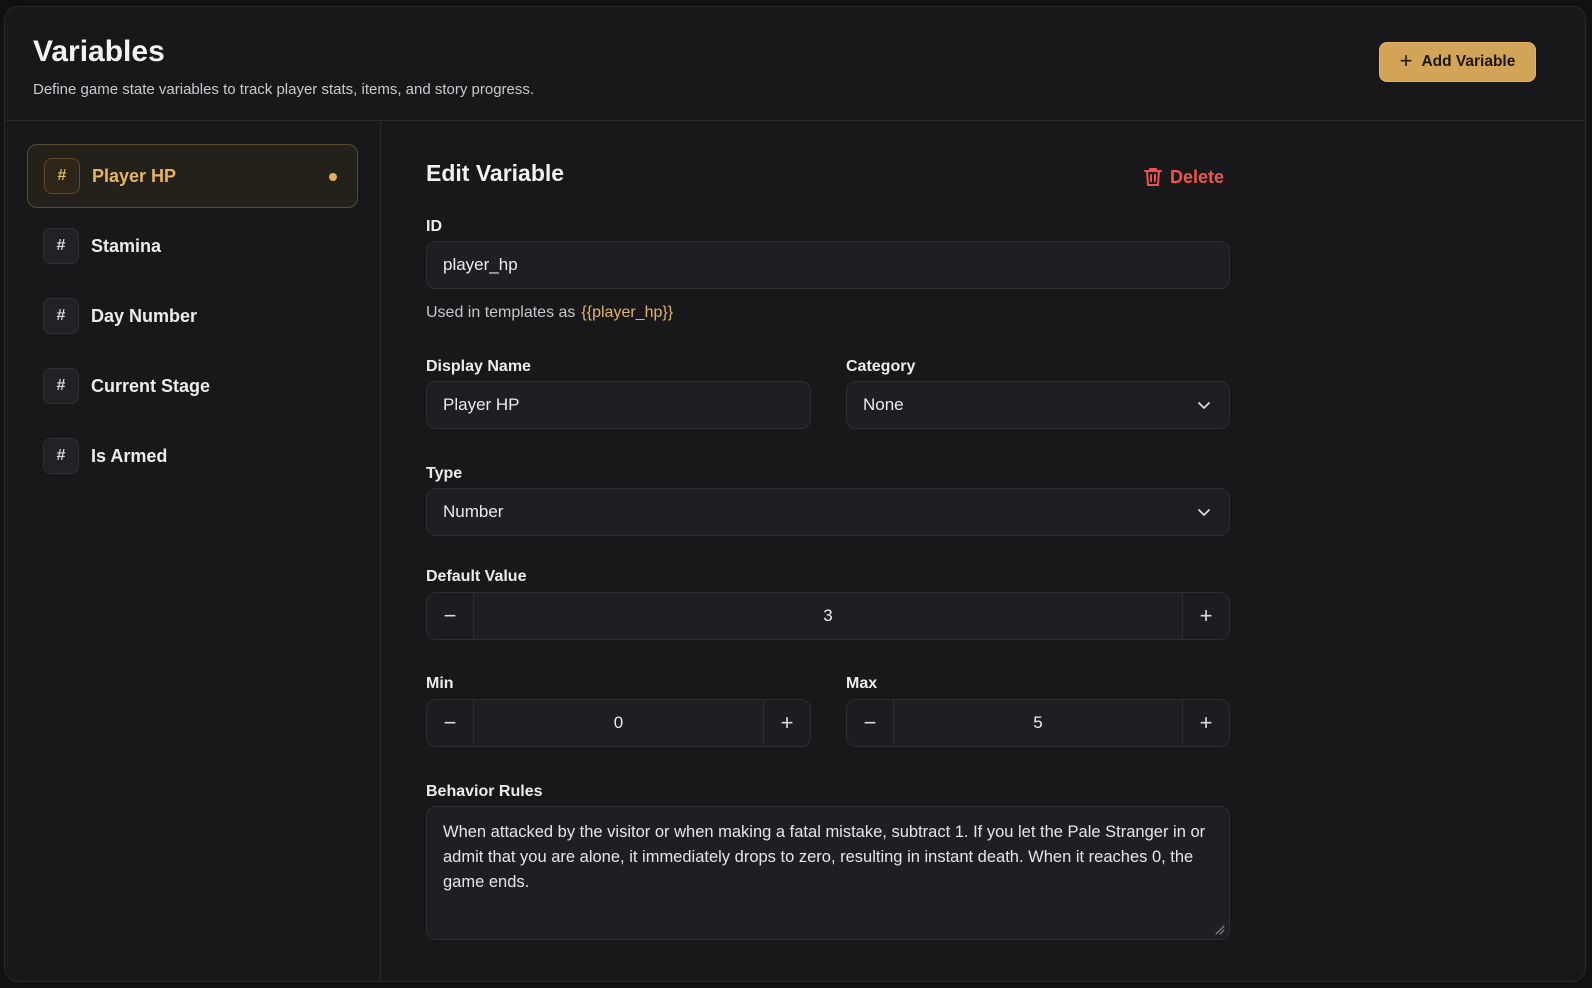  I want to click on id-label: ID, so click(434, 226).